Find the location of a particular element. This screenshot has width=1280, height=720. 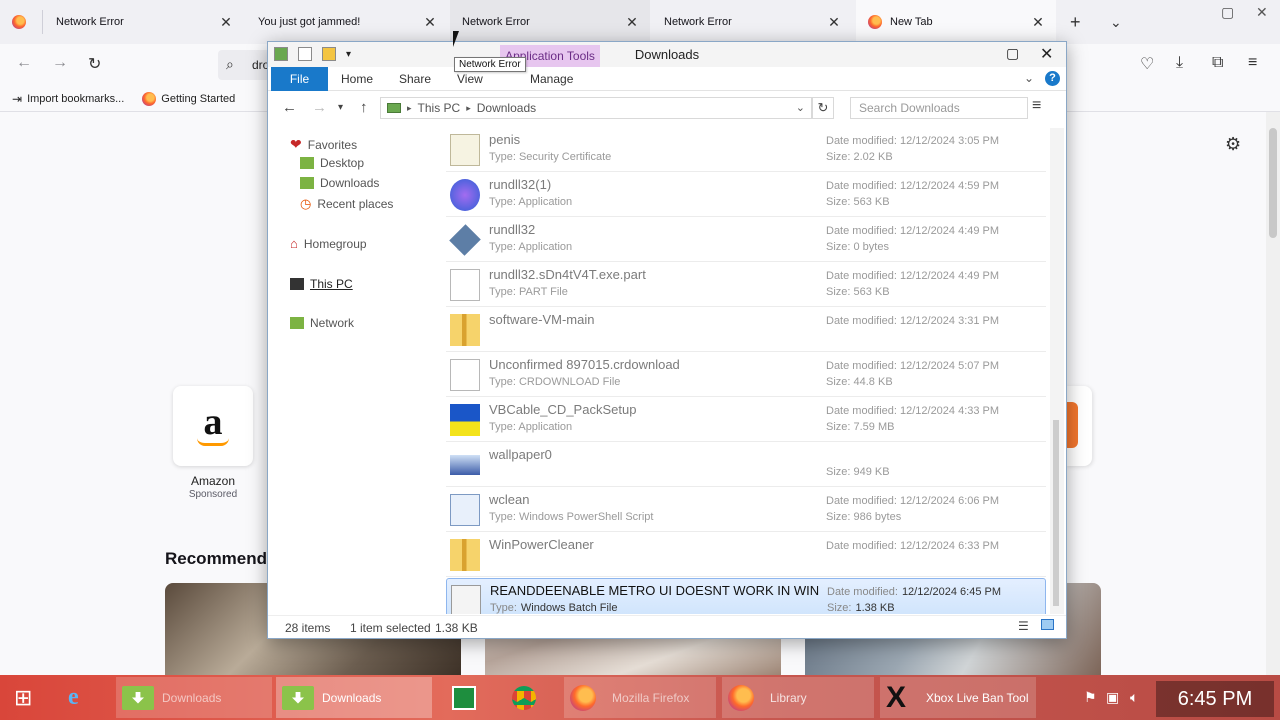

details-view-icon: ☰ is located at coordinates (1023, 626).